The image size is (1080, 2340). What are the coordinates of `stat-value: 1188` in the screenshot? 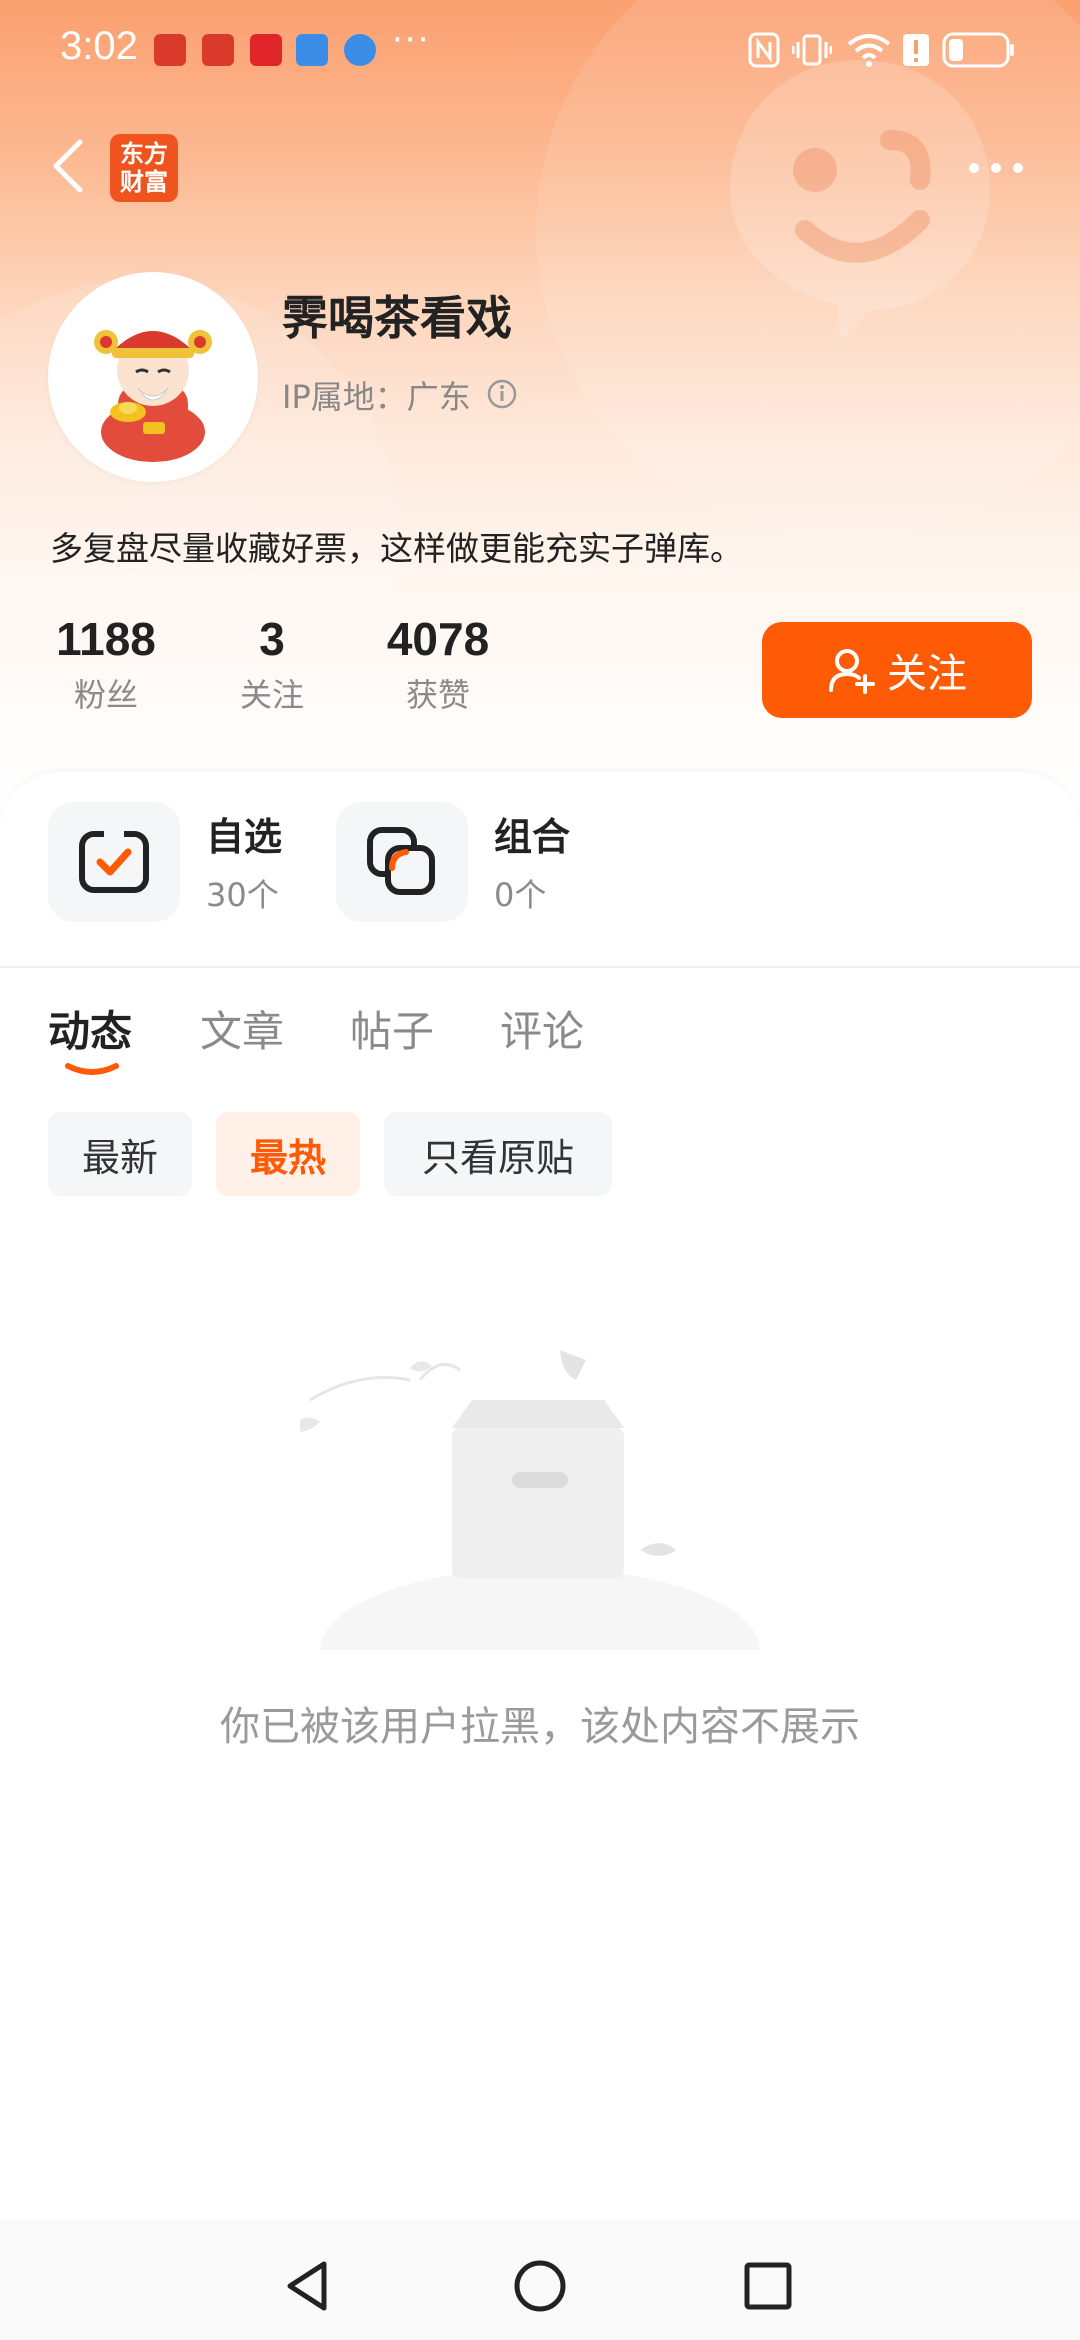 It's located at (106, 639).